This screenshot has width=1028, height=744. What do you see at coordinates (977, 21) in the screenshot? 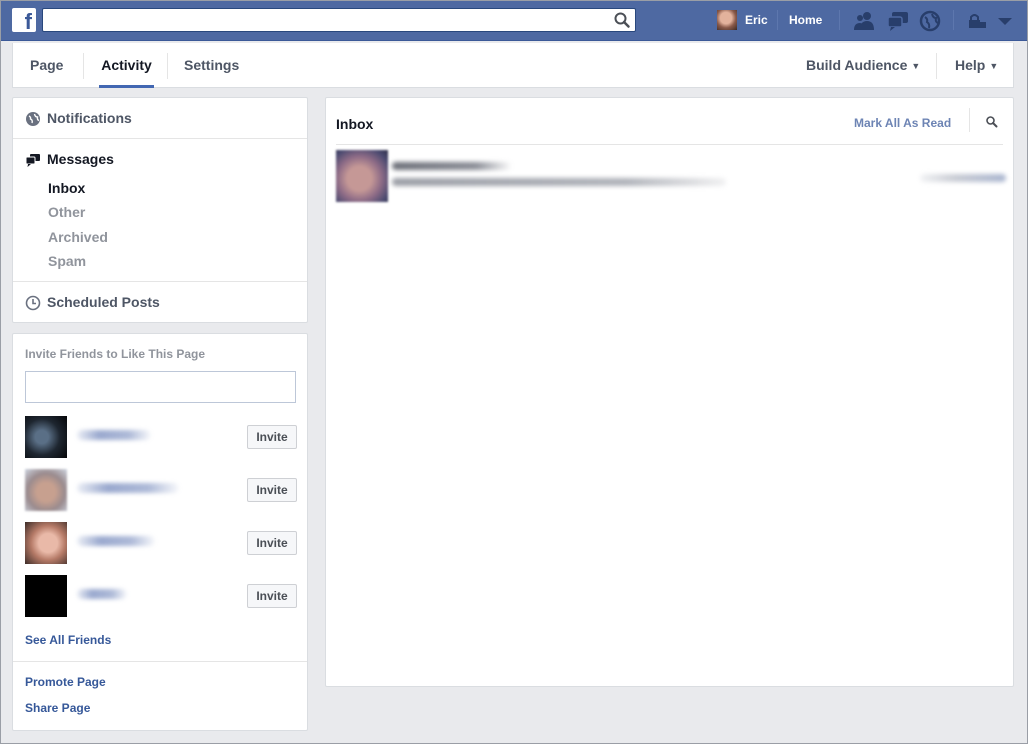
I see `privacy-shortcuts-icon` at bounding box center [977, 21].